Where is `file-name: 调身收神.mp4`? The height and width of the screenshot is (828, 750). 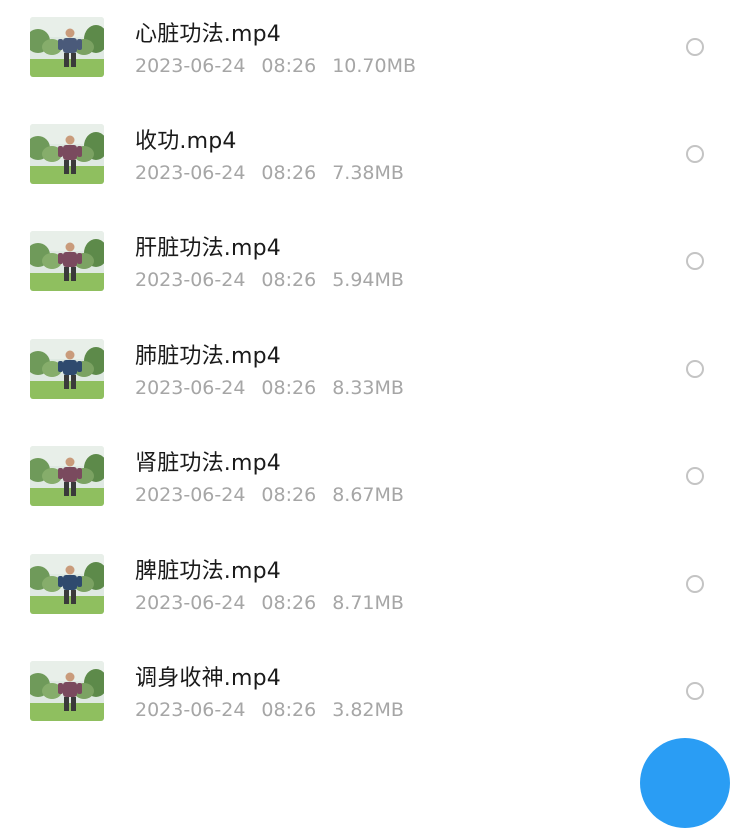 file-name: 调身收神.mp4 is located at coordinates (208, 678).